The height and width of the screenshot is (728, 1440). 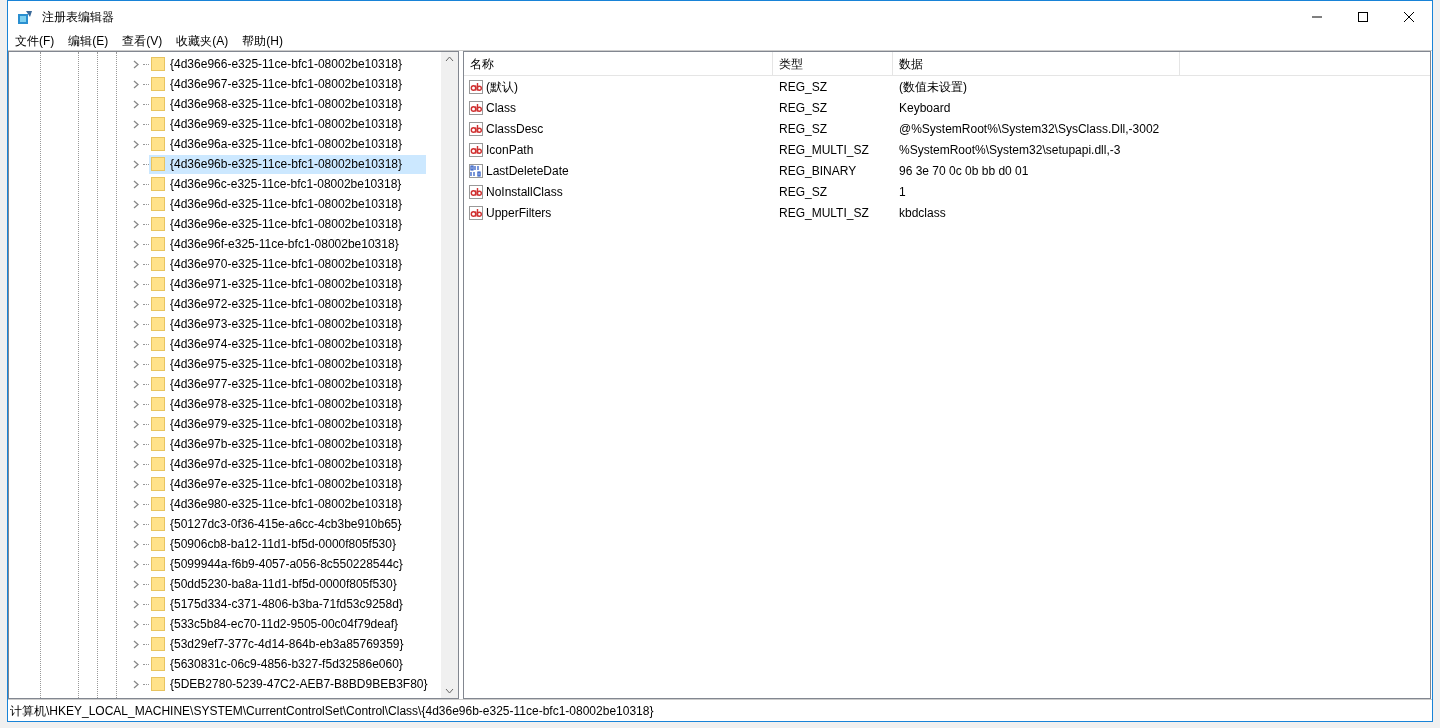 What do you see at coordinates (284, 624) in the screenshot?
I see `tree-item-label: {533c5b84-ec70-11d2-9505-00c04f79deaf}` at bounding box center [284, 624].